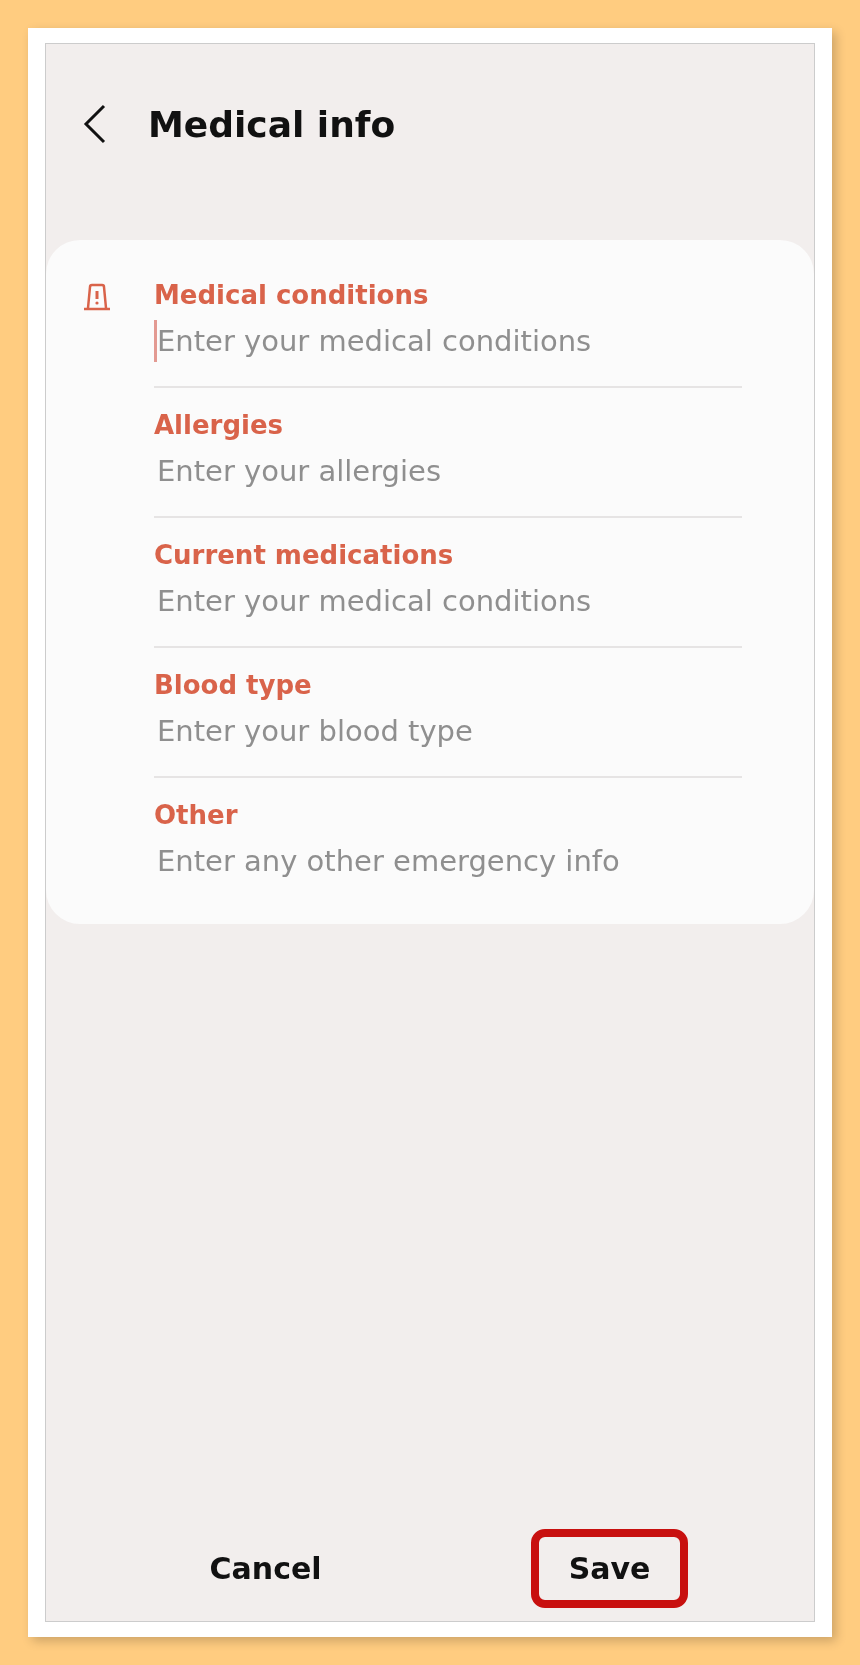  I want to click on input-field: Enter your blood type, so click(448, 731).